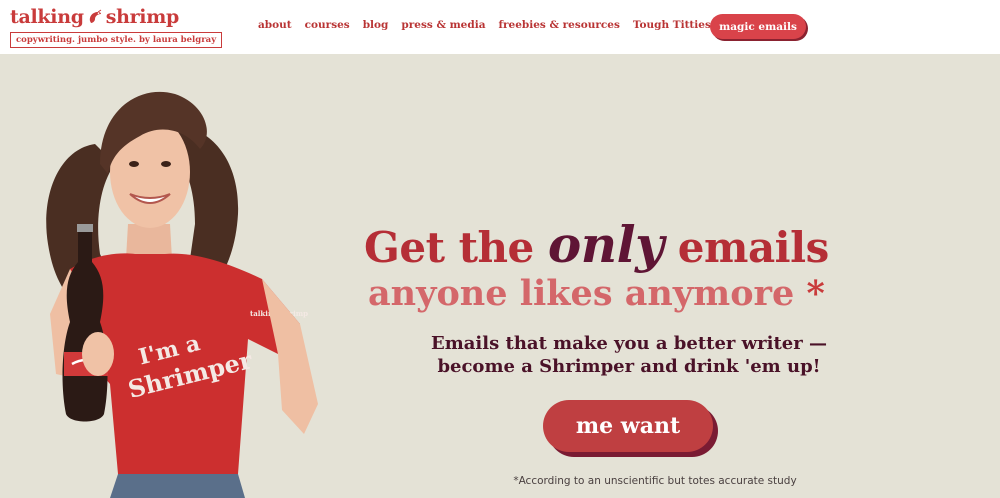  What do you see at coordinates (629, 343) in the screenshot?
I see `subhead-line1: Emails that make you a better writer —` at bounding box center [629, 343].